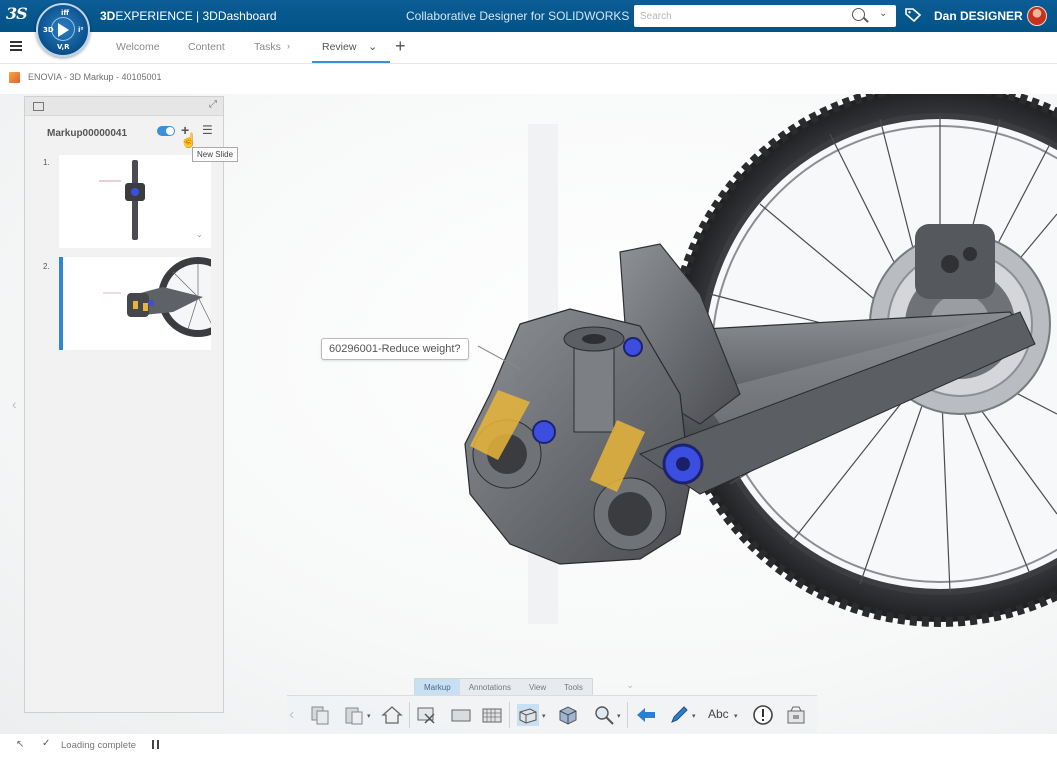  I want to click on 3d-box-view-icon, so click(528, 715).